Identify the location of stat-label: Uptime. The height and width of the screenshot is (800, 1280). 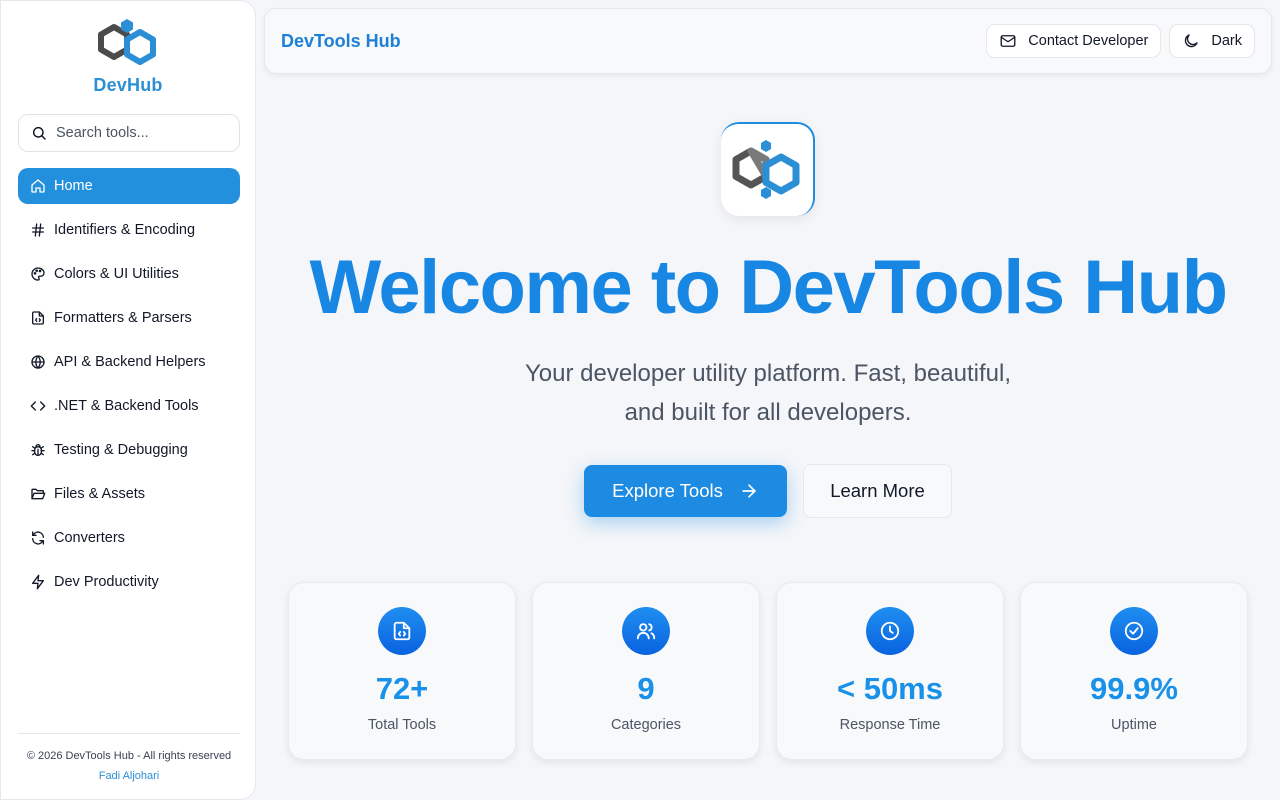
(1134, 725).